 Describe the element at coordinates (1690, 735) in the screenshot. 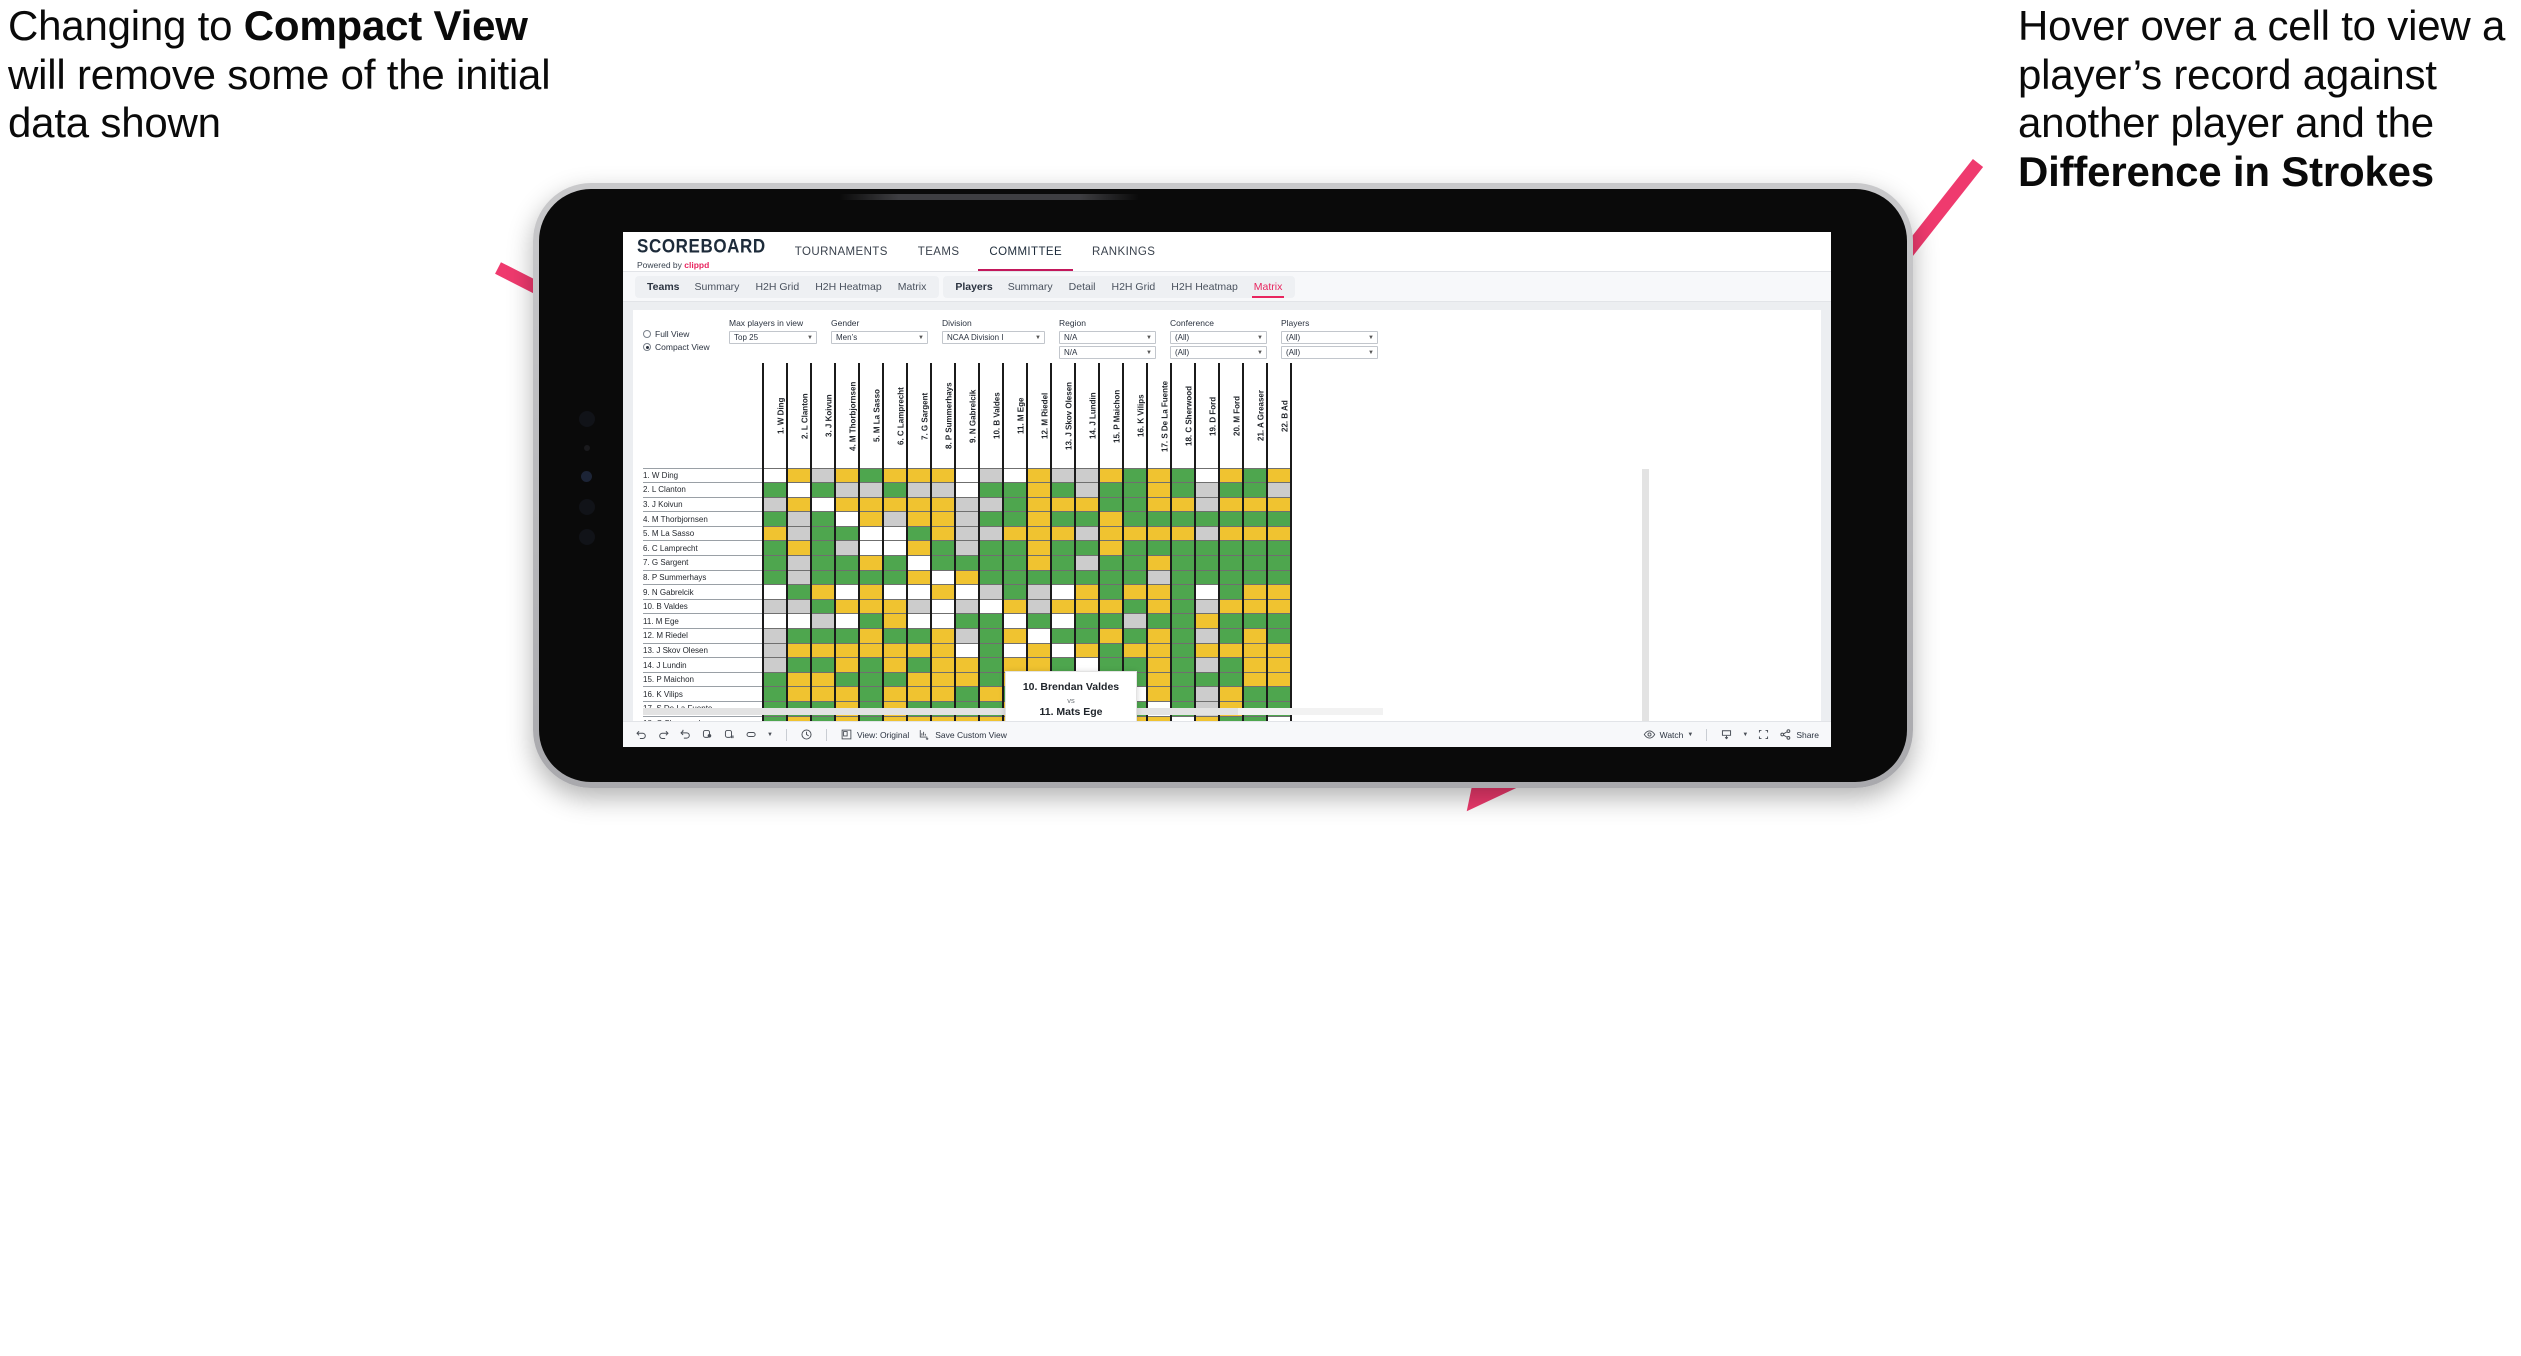

I see `watch-dropdown-caret-icon: ▼` at that location.